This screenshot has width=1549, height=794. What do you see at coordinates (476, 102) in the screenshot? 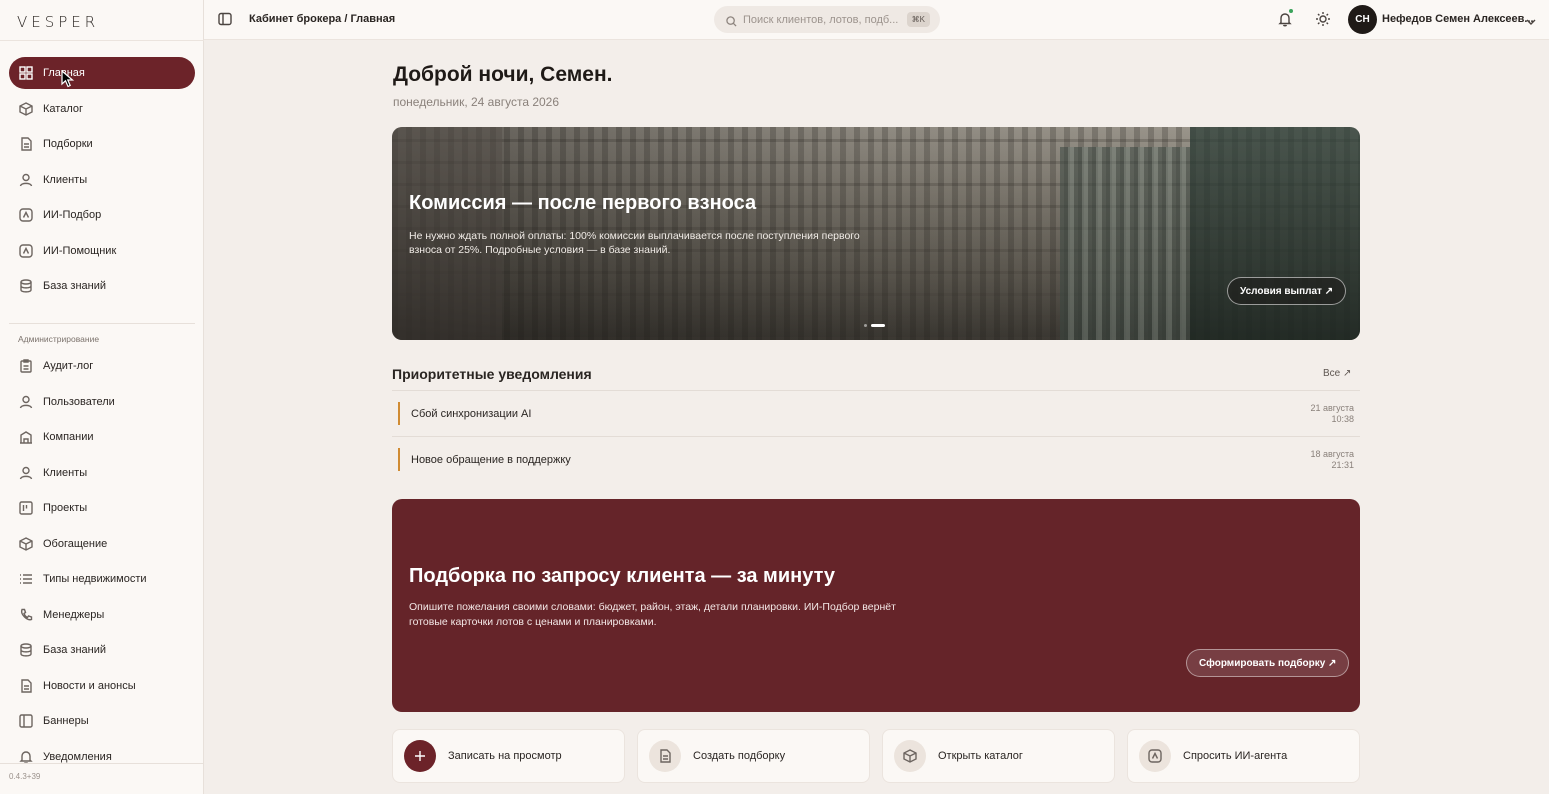
I see `current-date: понедельник, 24 августа 2026` at bounding box center [476, 102].